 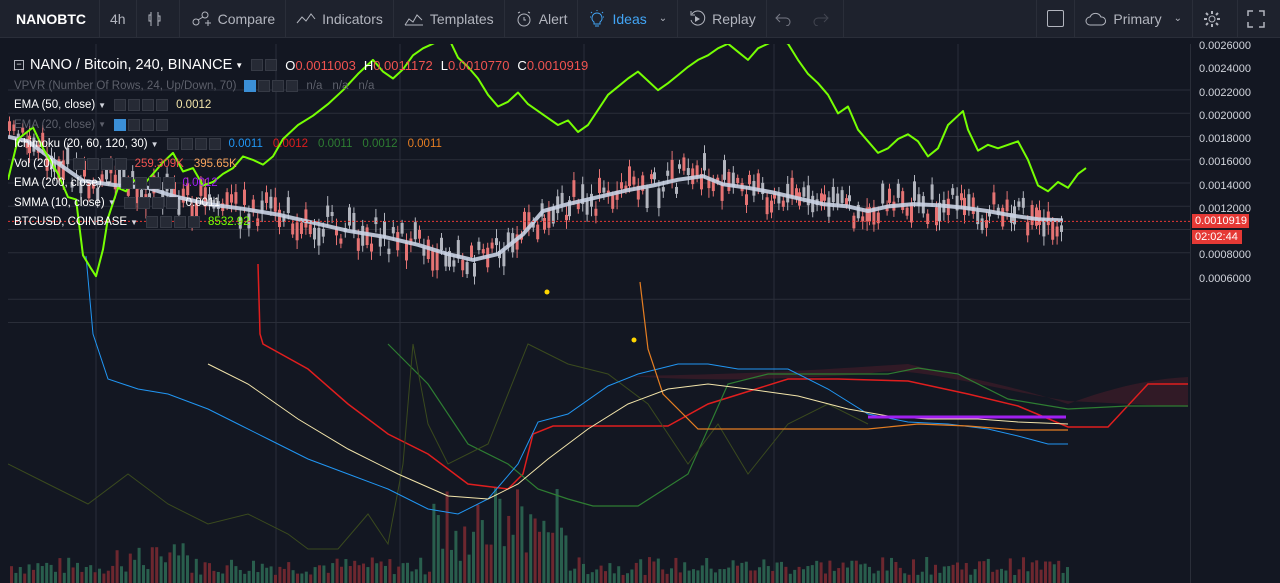 What do you see at coordinates (158, 19) in the screenshot?
I see `chart-style-button` at bounding box center [158, 19].